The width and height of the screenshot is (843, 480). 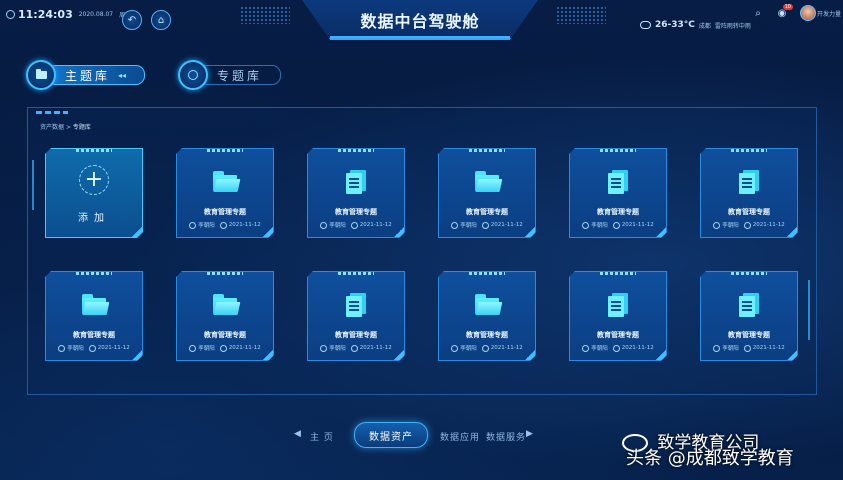 I want to click on tab-theme-pill: 主题库 ◂◂, so click(x=96, y=75).